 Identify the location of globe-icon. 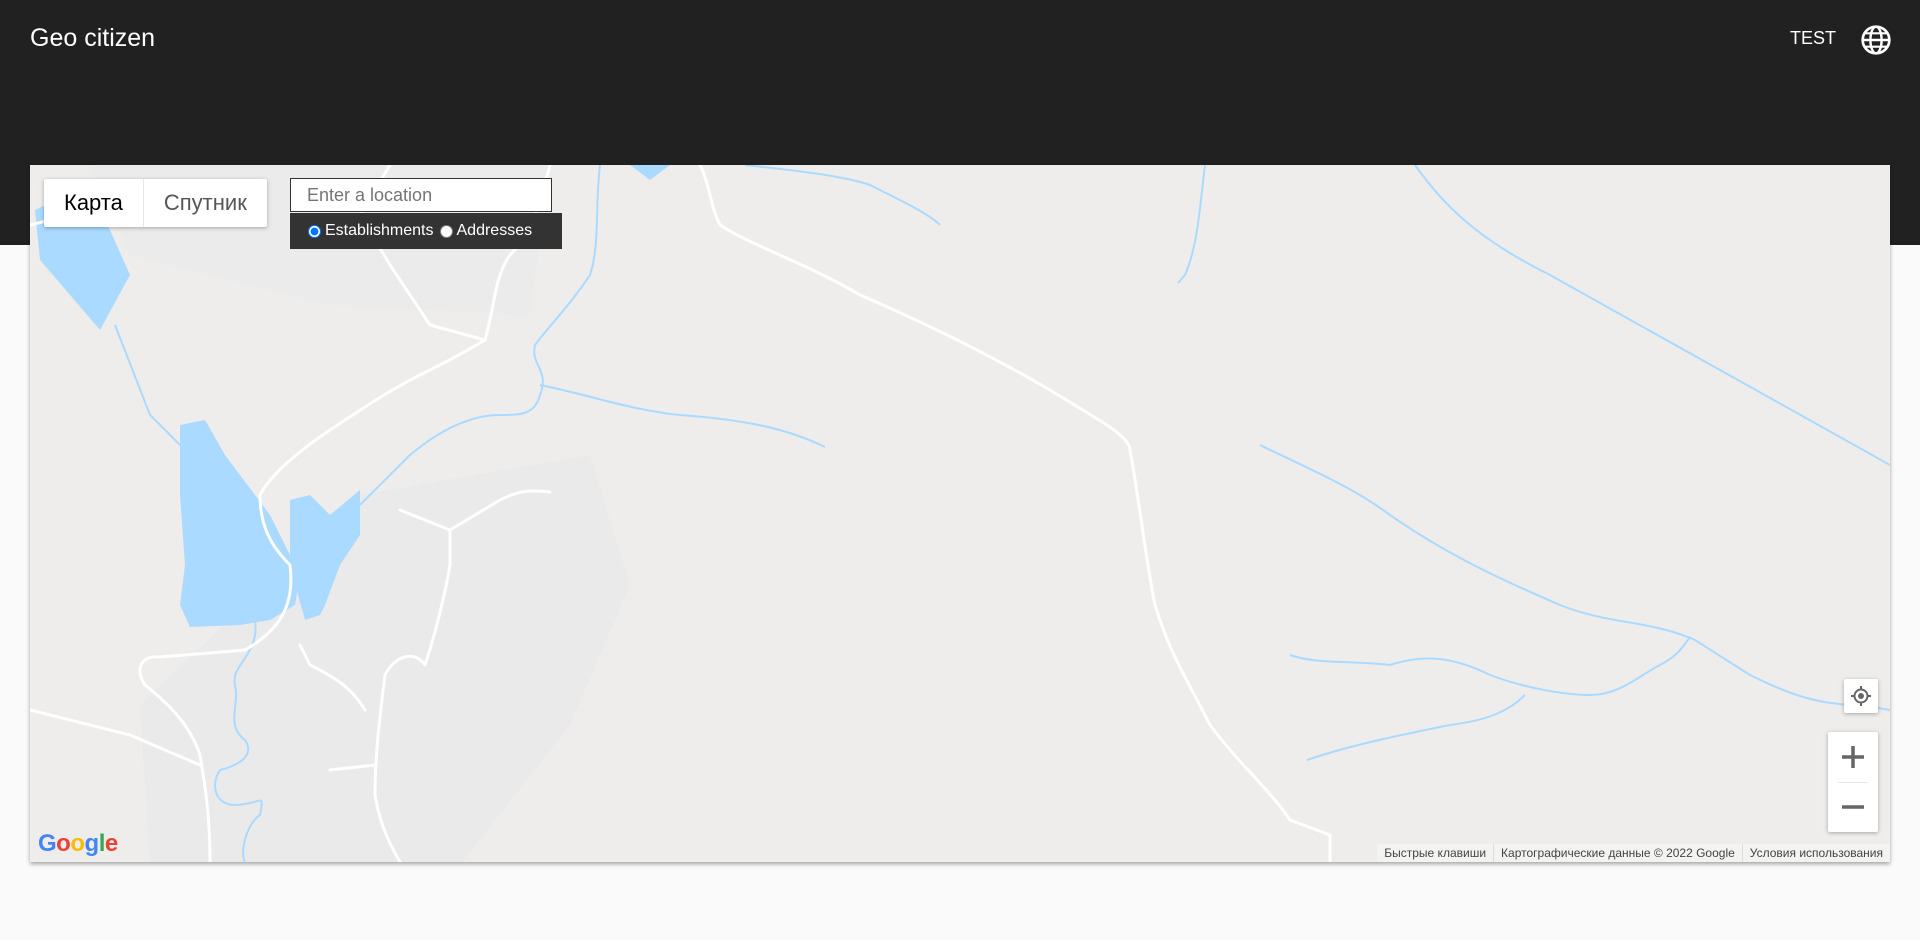
(1876, 40).